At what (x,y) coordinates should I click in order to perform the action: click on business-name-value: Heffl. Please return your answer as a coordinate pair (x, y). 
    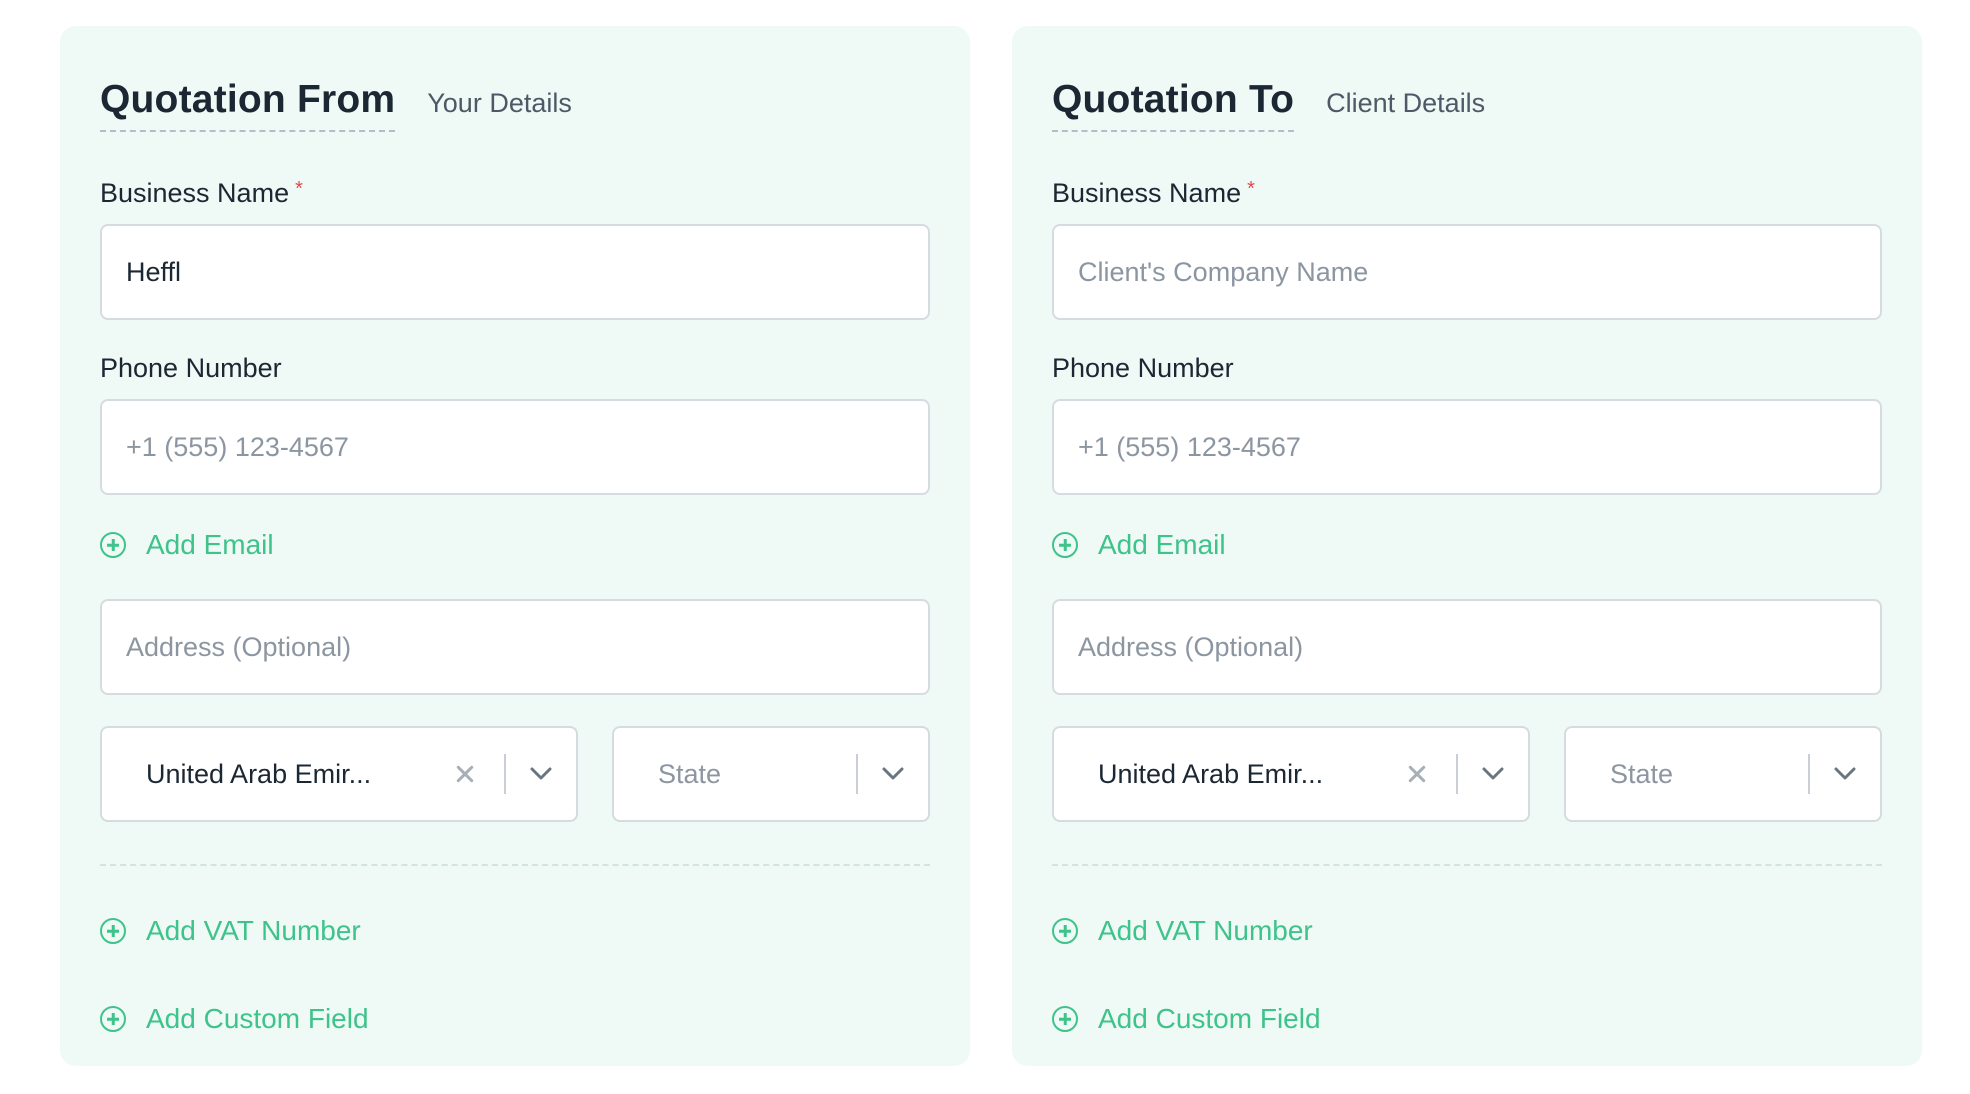
    Looking at the image, I should click on (154, 271).